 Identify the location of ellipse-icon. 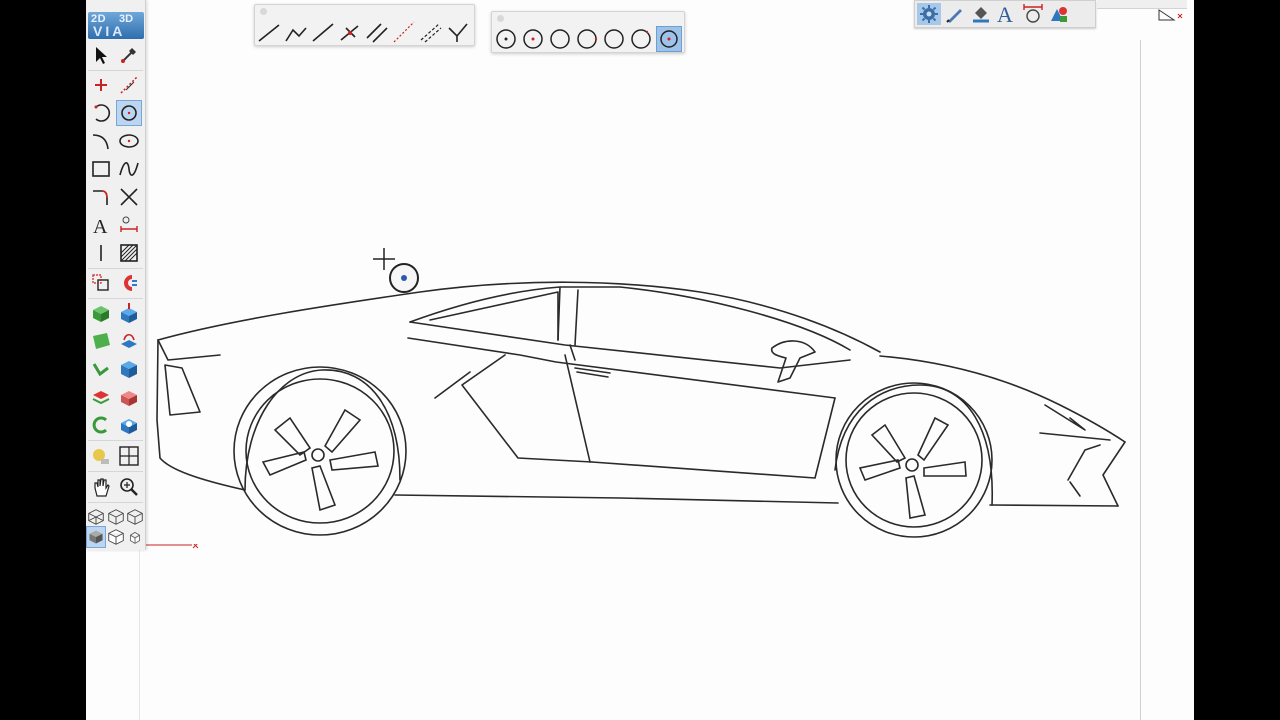
(129, 141).